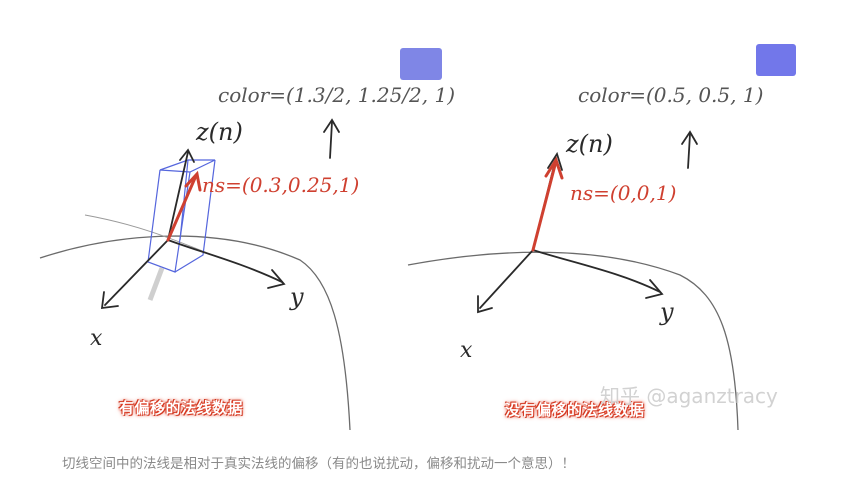  What do you see at coordinates (570, 232) in the screenshot?
I see `right-axes` at bounding box center [570, 232].